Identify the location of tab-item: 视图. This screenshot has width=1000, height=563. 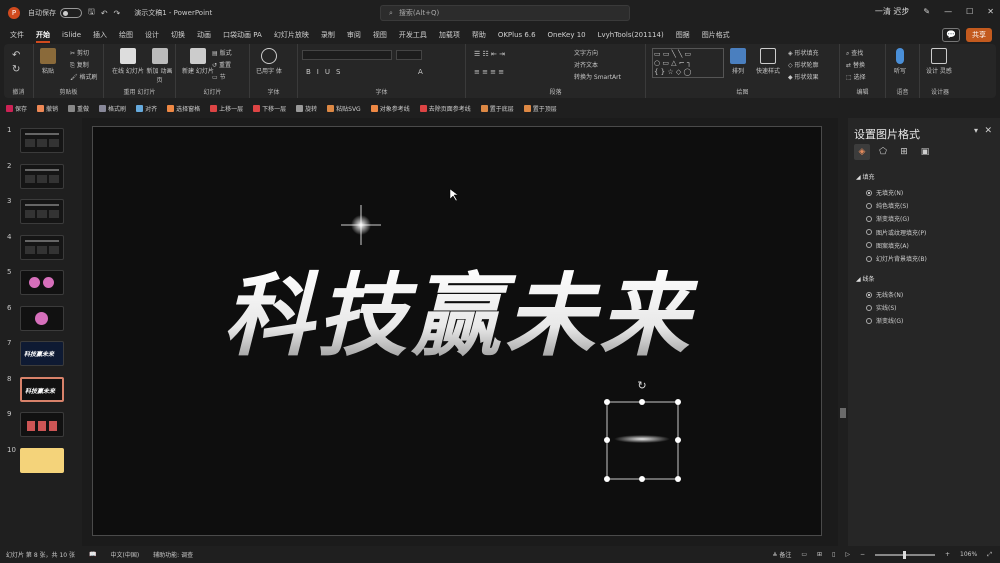
(380, 35).